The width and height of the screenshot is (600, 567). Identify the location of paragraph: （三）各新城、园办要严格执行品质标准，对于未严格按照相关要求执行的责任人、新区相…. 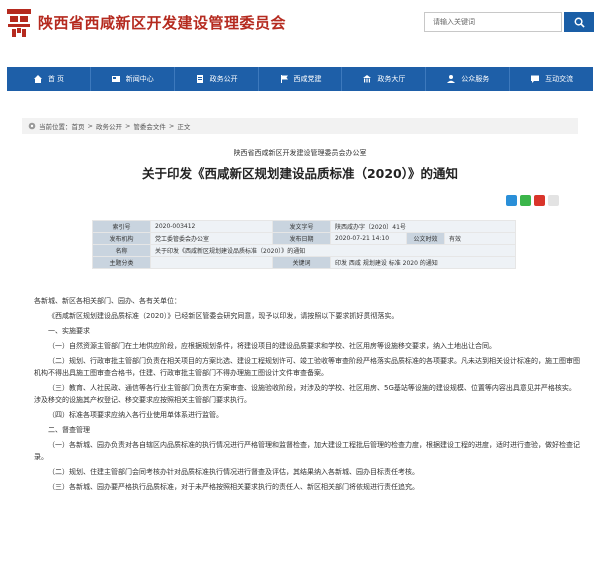
(233, 487).